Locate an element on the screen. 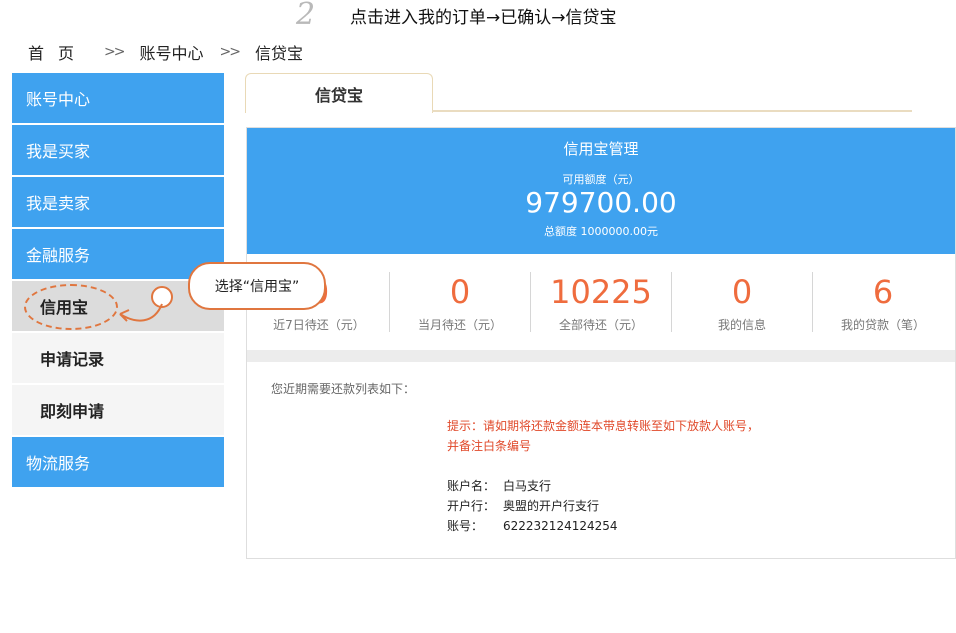  stat-label: 近7日待还（元） is located at coordinates (319, 325).